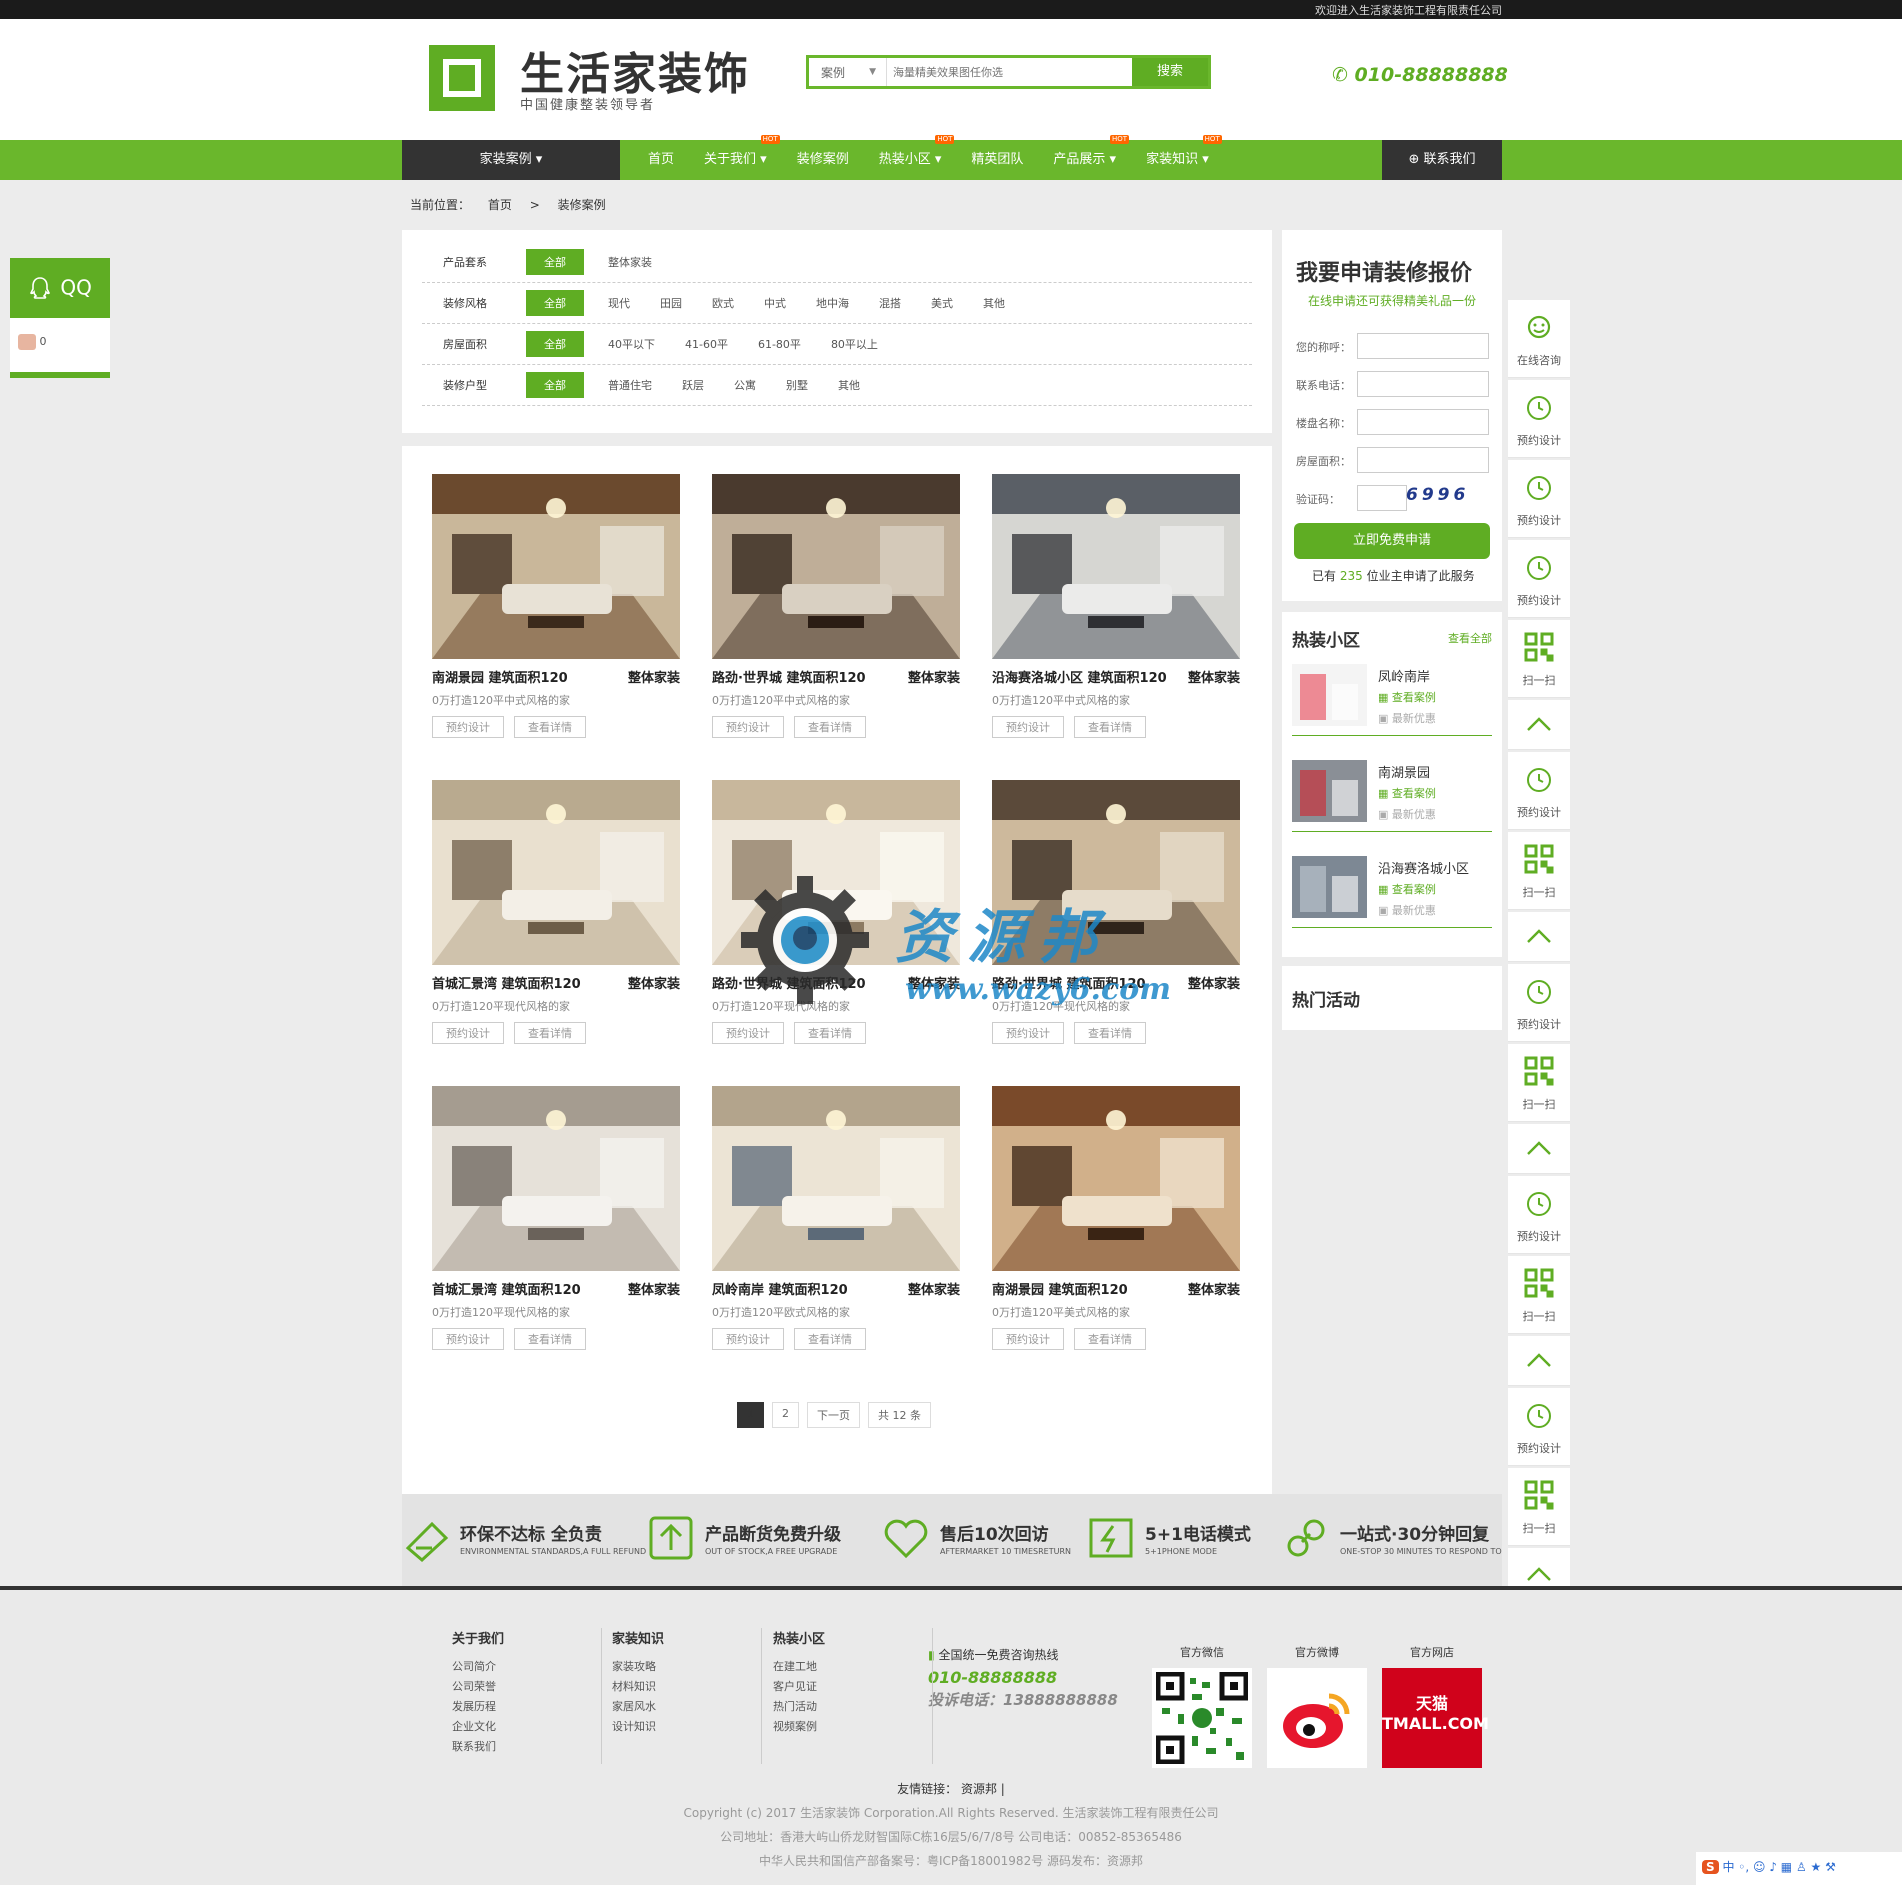 This screenshot has width=1902, height=1885. I want to click on nav-item: 装修案例, so click(823, 160).